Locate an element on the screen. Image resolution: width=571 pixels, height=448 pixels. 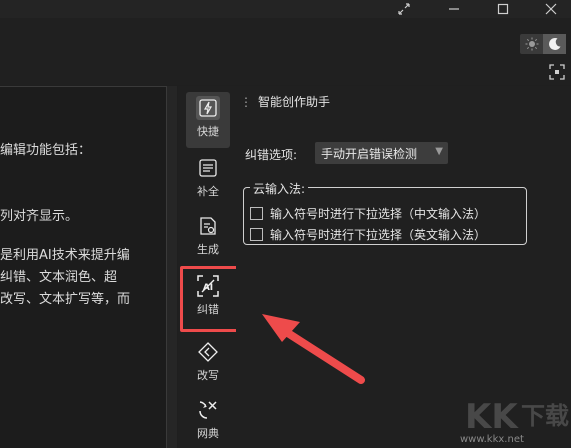
cloud-ime-label: 云输入法: is located at coordinates (279, 188).